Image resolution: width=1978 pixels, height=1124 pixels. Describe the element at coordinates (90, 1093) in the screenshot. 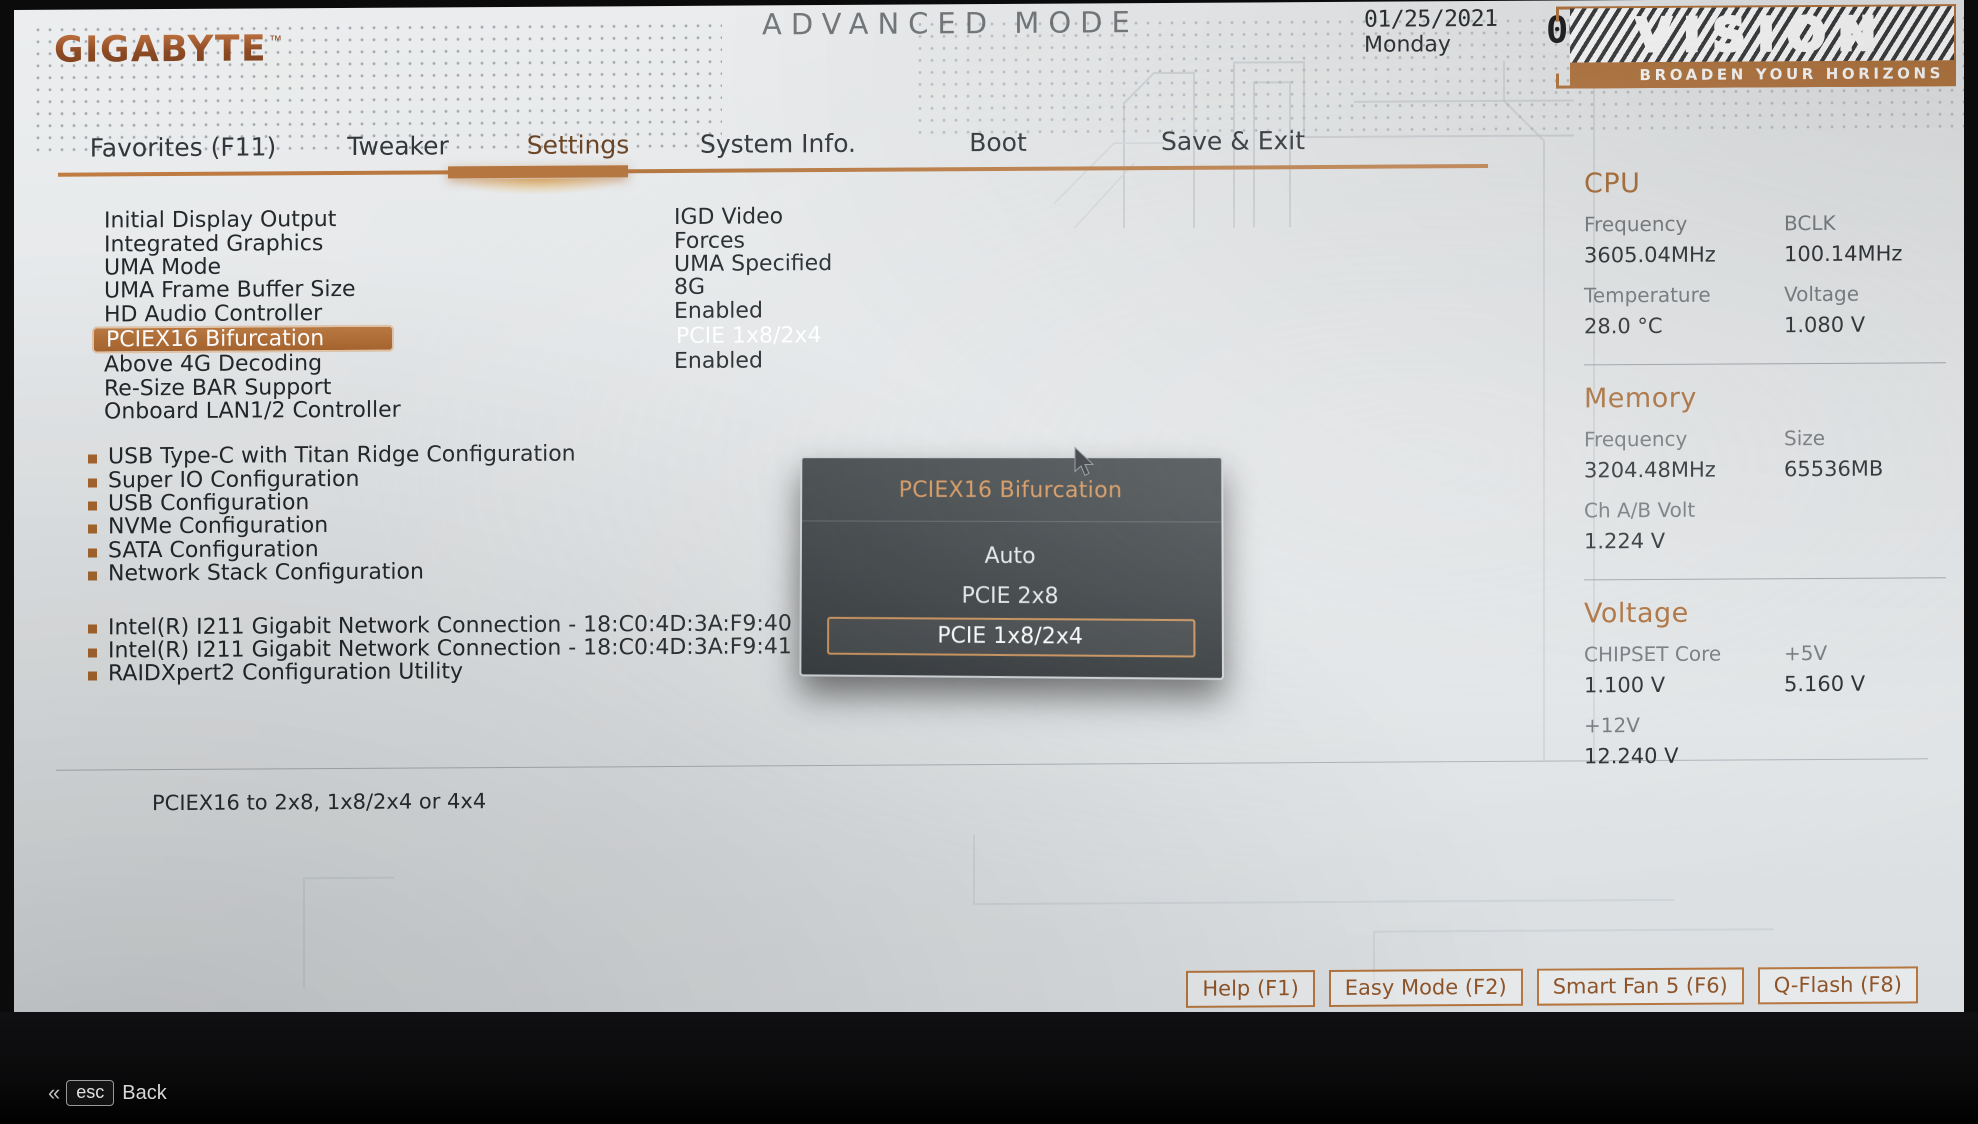

I see `esc-key-badge: esc` at that location.